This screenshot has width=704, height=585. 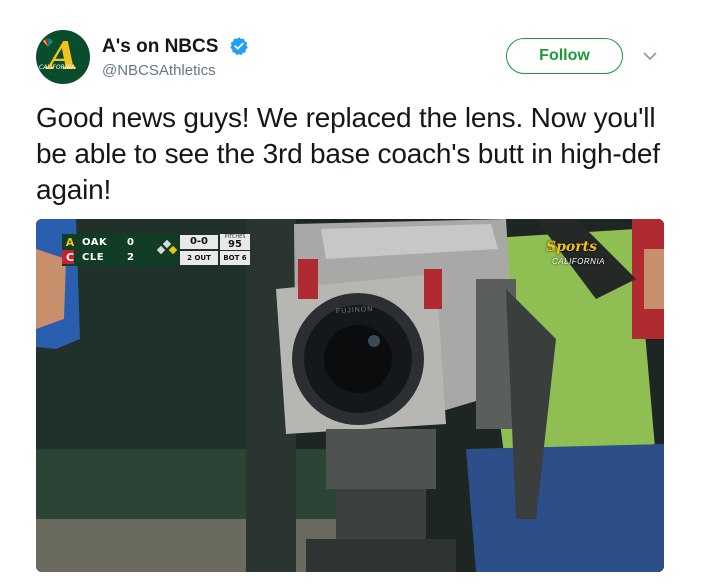 What do you see at coordinates (130, 242) in the screenshot?
I see `team-score: 0` at bounding box center [130, 242].